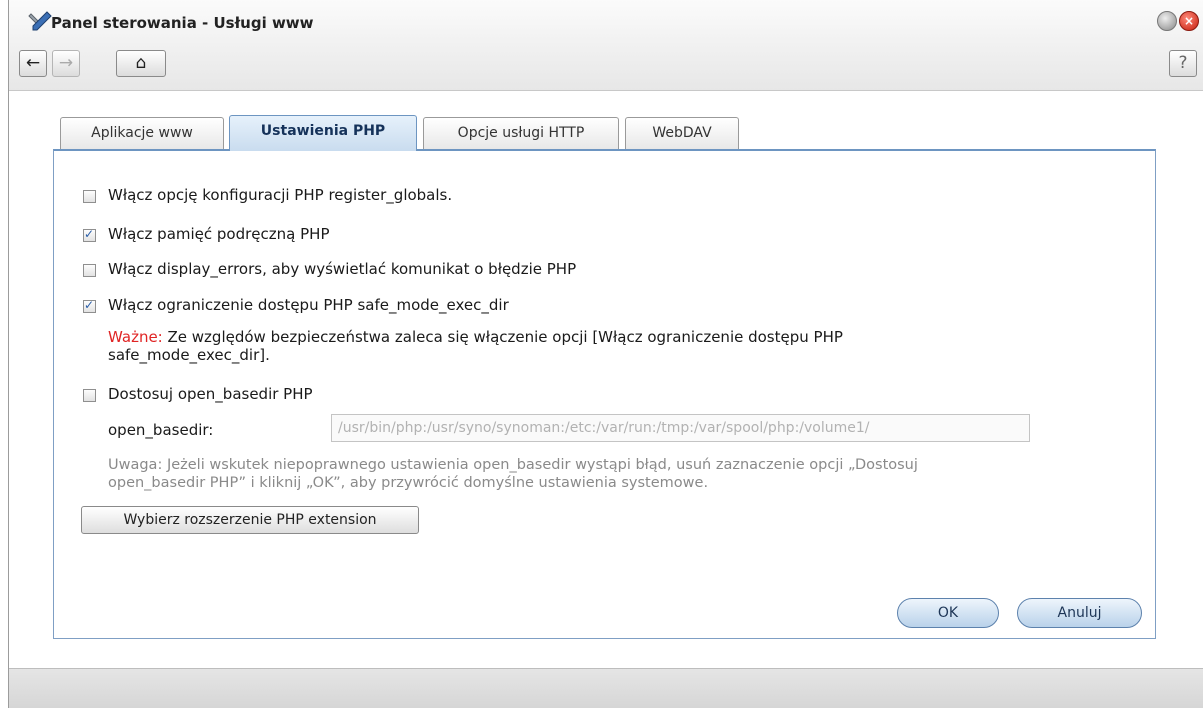 This screenshot has height=708, width=1203. Describe the element at coordinates (682, 133) in the screenshot. I see `tab-webdav: WebDAV` at that location.